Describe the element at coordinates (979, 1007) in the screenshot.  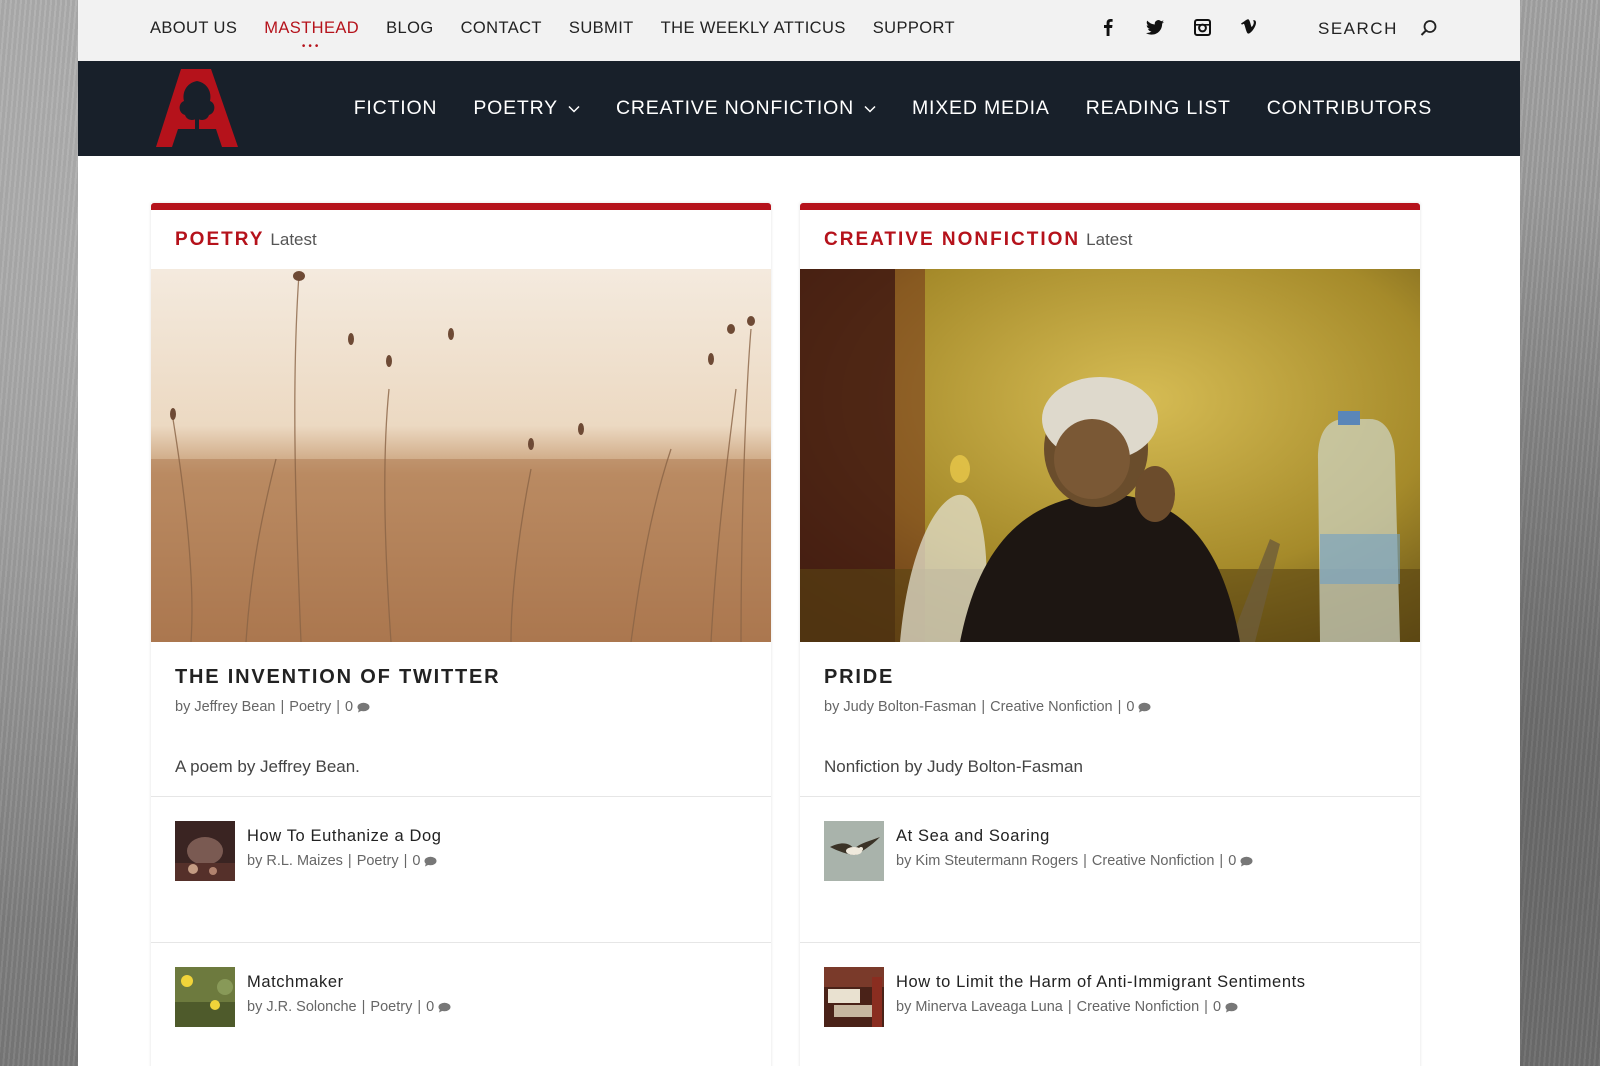
I see `post-author: by Minerva Laveaga Luna` at that location.